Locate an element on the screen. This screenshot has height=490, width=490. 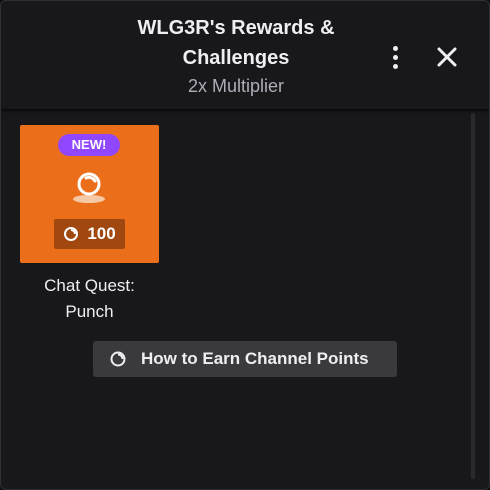
multiplier-label: 2x Multiplier is located at coordinates (236, 86).